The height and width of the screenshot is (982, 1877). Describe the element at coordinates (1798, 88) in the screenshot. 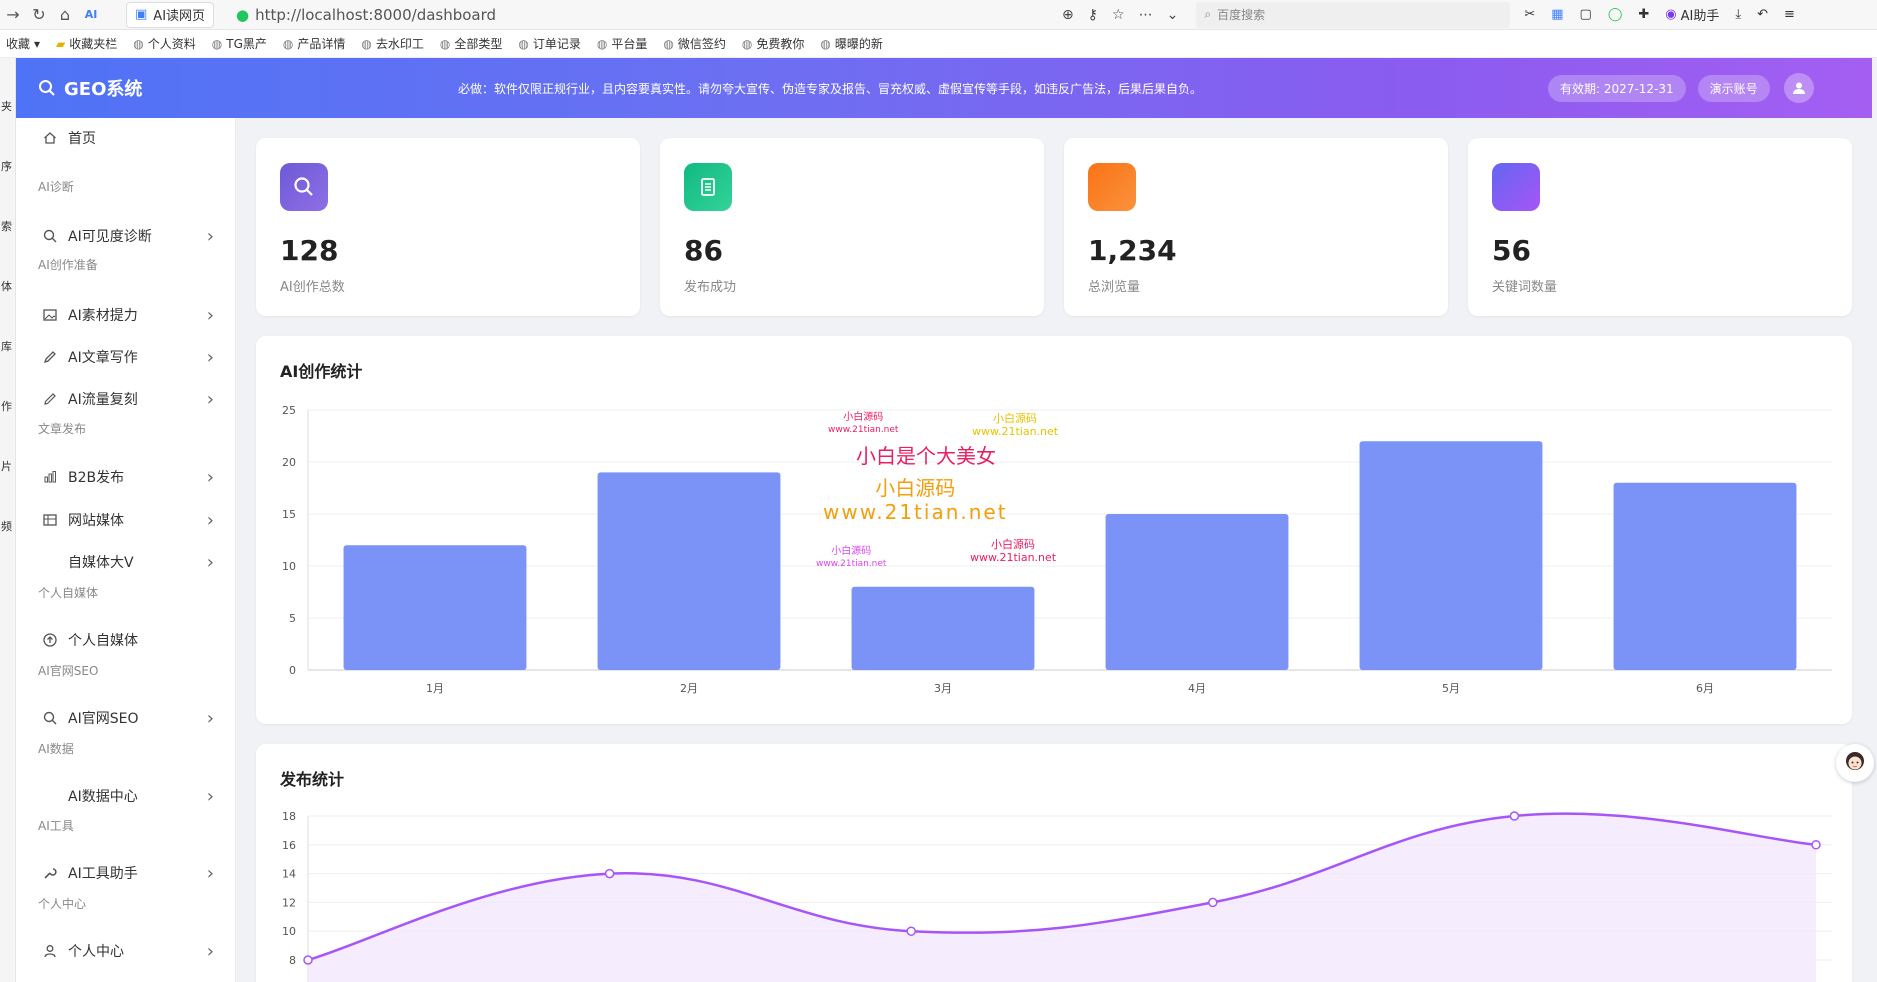

I see `avatar` at that location.